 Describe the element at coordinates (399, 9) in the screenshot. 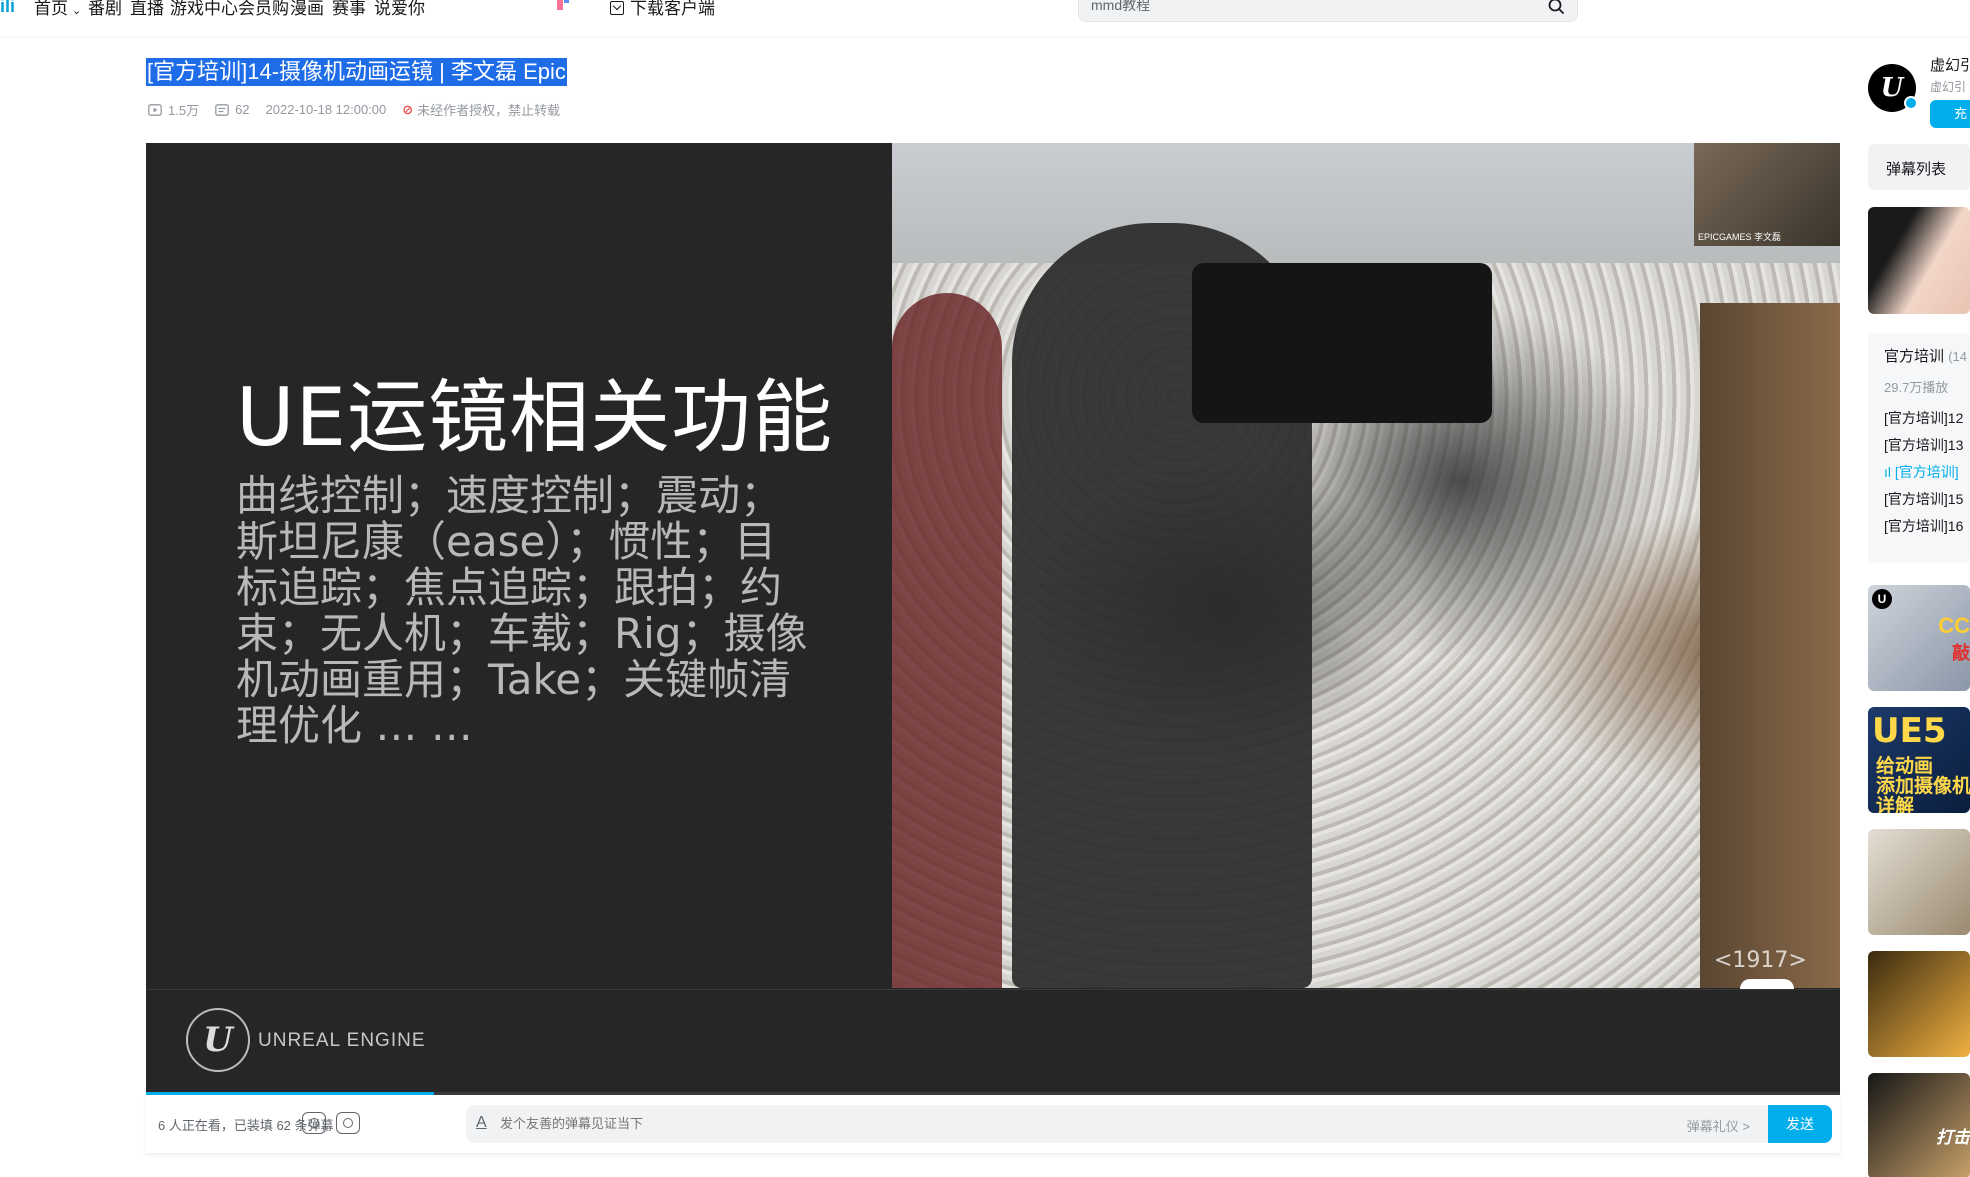

I see `nav-say-love: 说爱你` at that location.